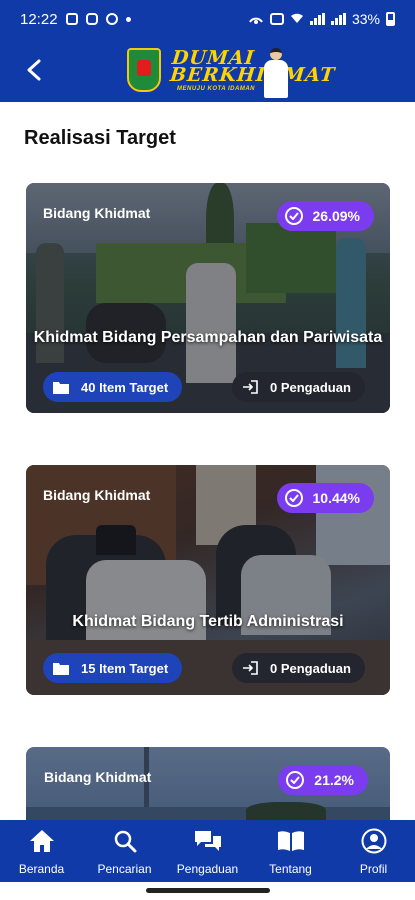 The image size is (415, 900). What do you see at coordinates (216, 89) in the screenshot?
I see `logo-subtitle: MENUJU KOTA IDAMAN` at bounding box center [216, 89].